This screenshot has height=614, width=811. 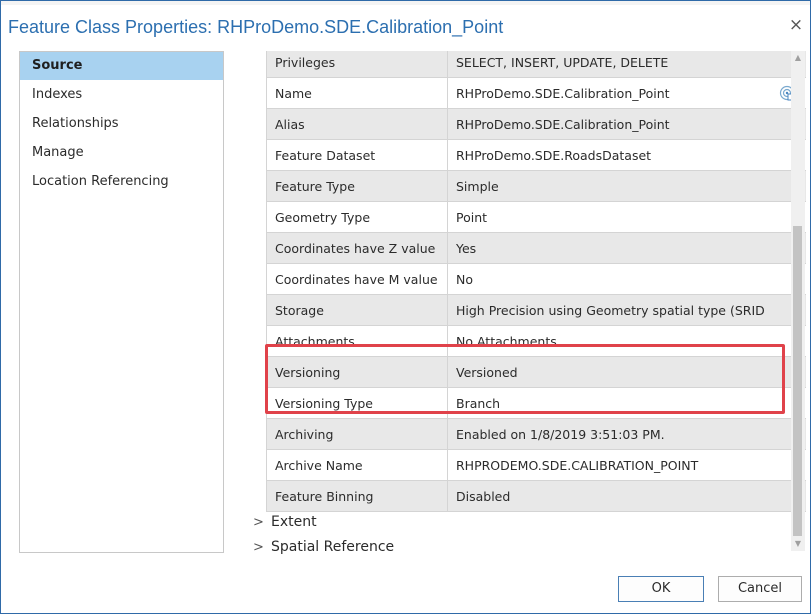 I want to click on property-value: Point, so click(x=626, y=217).